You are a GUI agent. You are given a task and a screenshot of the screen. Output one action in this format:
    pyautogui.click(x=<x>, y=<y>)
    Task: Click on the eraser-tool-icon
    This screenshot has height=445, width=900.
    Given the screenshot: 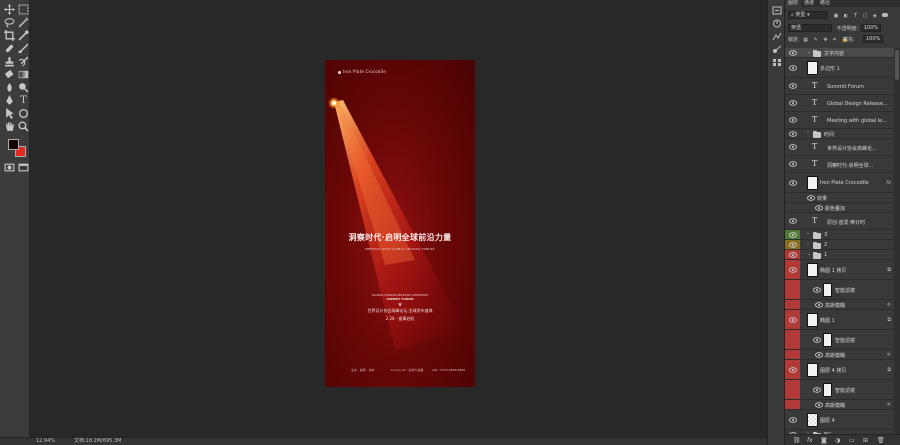 What is the action you would take?
    pyautogui.click(x=9, y=75)
    